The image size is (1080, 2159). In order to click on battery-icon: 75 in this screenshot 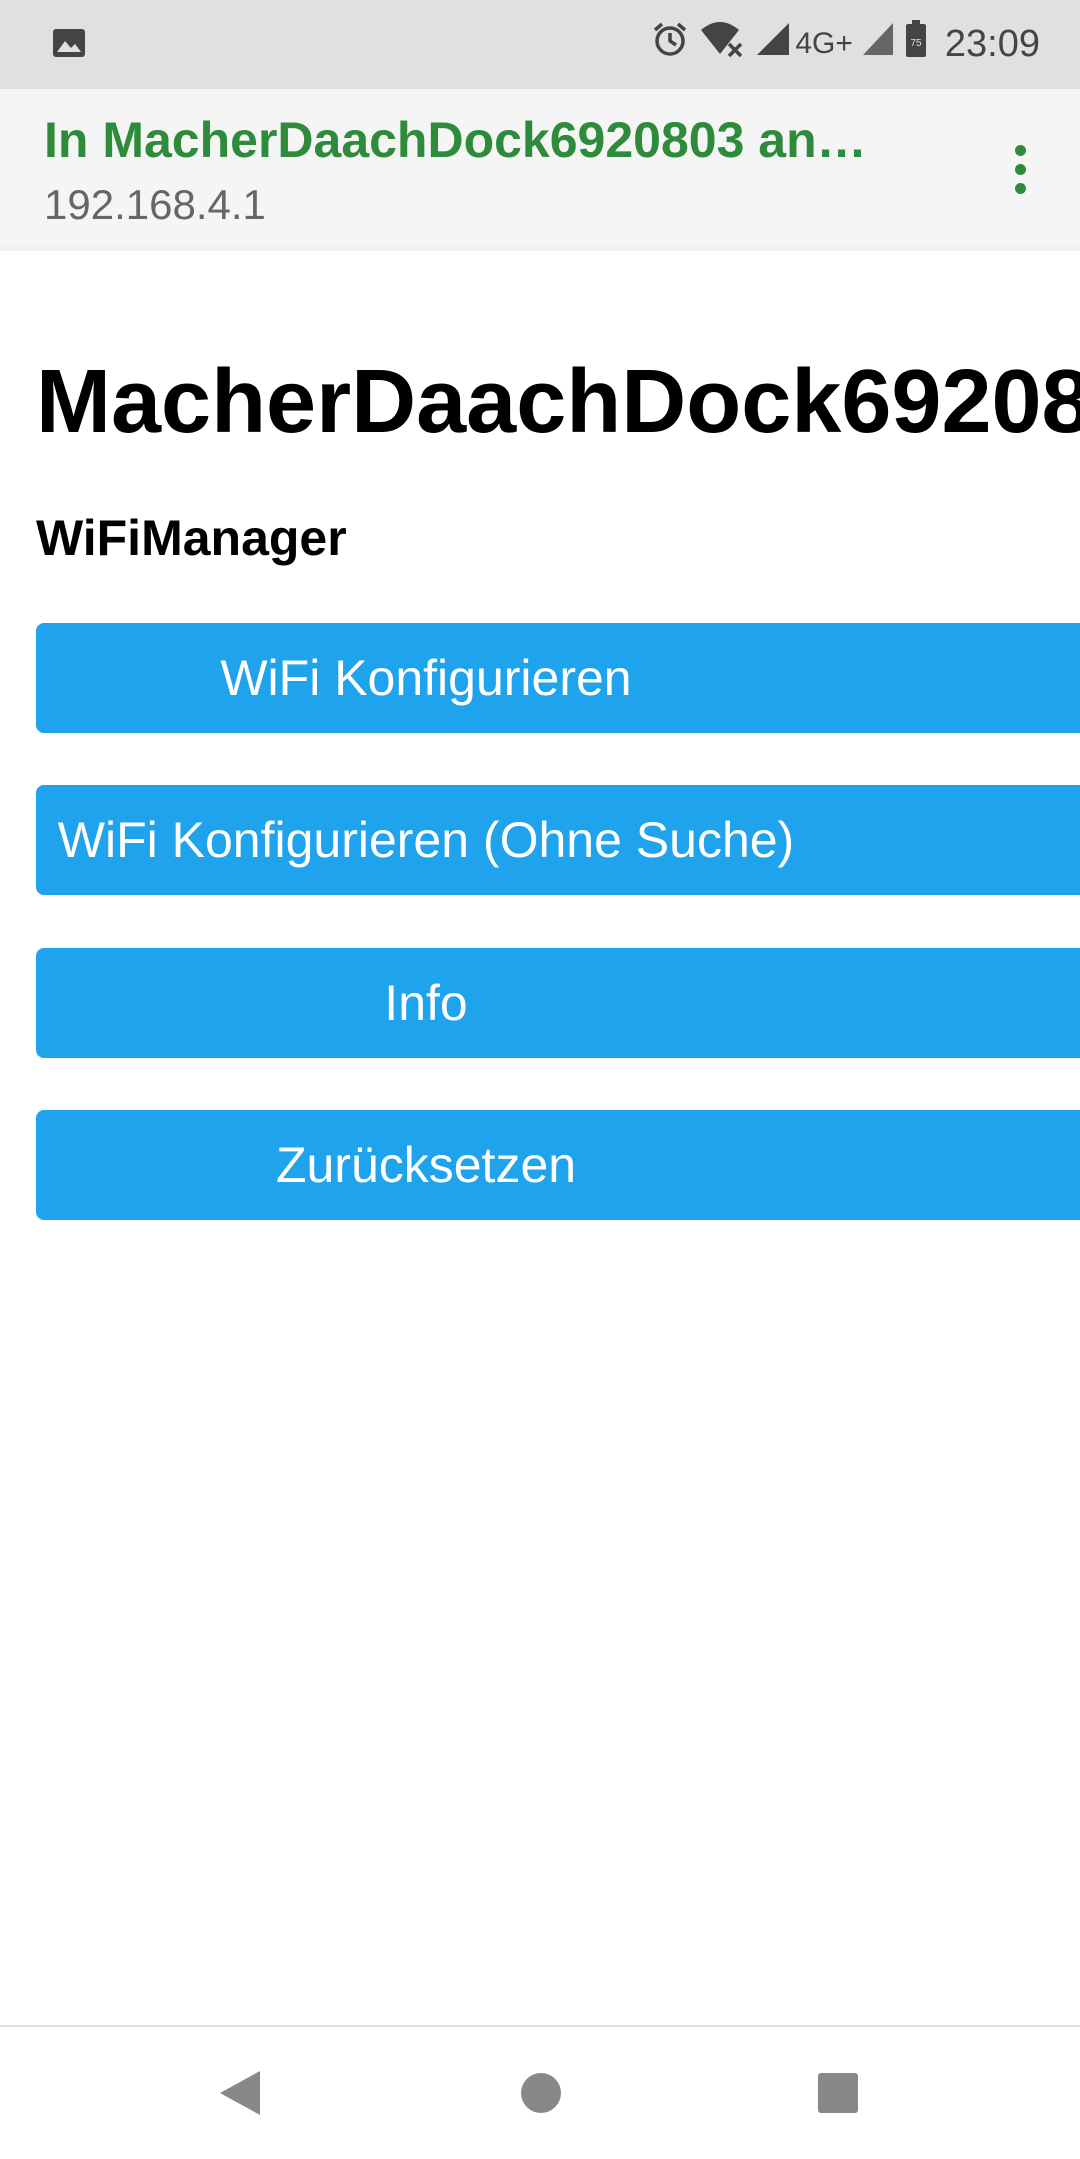, I will do `click(916, 44)`.